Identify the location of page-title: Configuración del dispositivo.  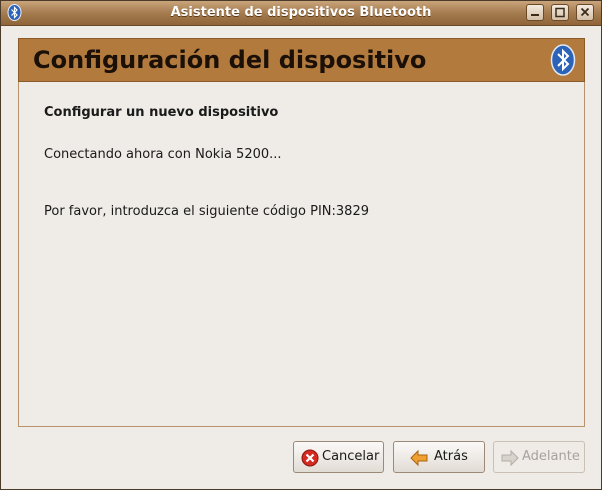
(230, 60).